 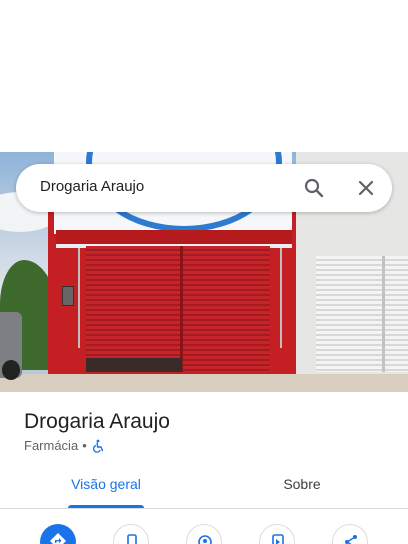 I want to click on location-button, so click(x=204, y=534).